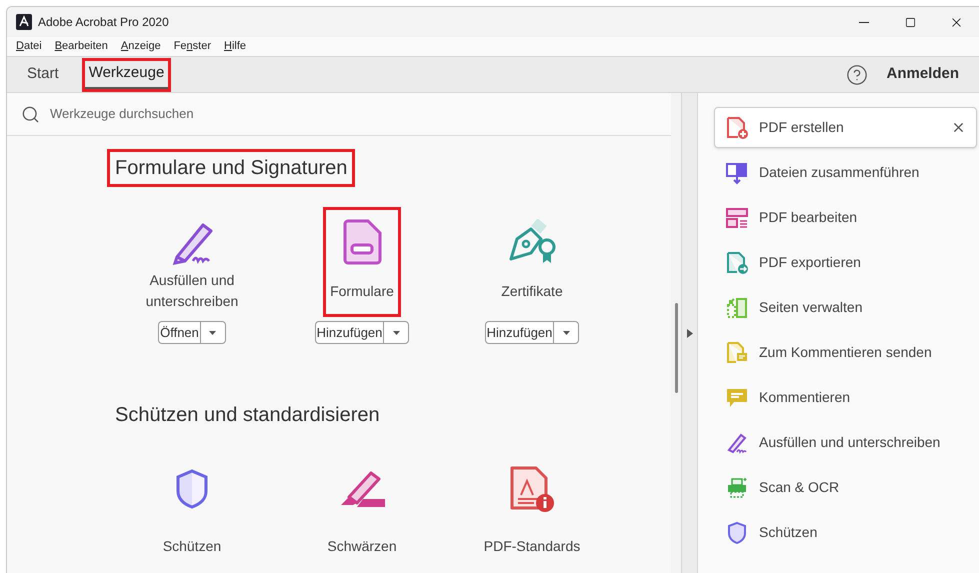 Image resolution: width=979 pixels, height=573 pixels. What do you see at coordinates (737, 488) in the screenshot?
I see `scanner-icon` at bounding box center [737, 488].